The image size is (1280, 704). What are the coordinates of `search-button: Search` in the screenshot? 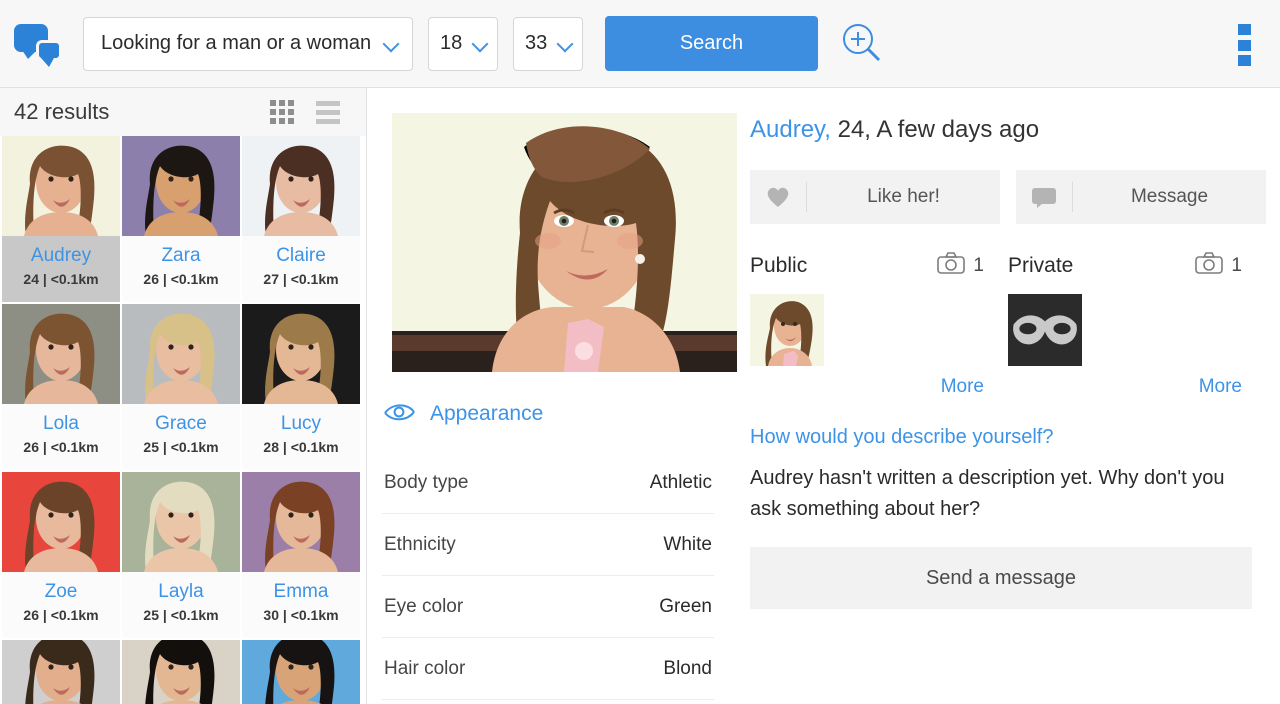 It's located at (711, 43).